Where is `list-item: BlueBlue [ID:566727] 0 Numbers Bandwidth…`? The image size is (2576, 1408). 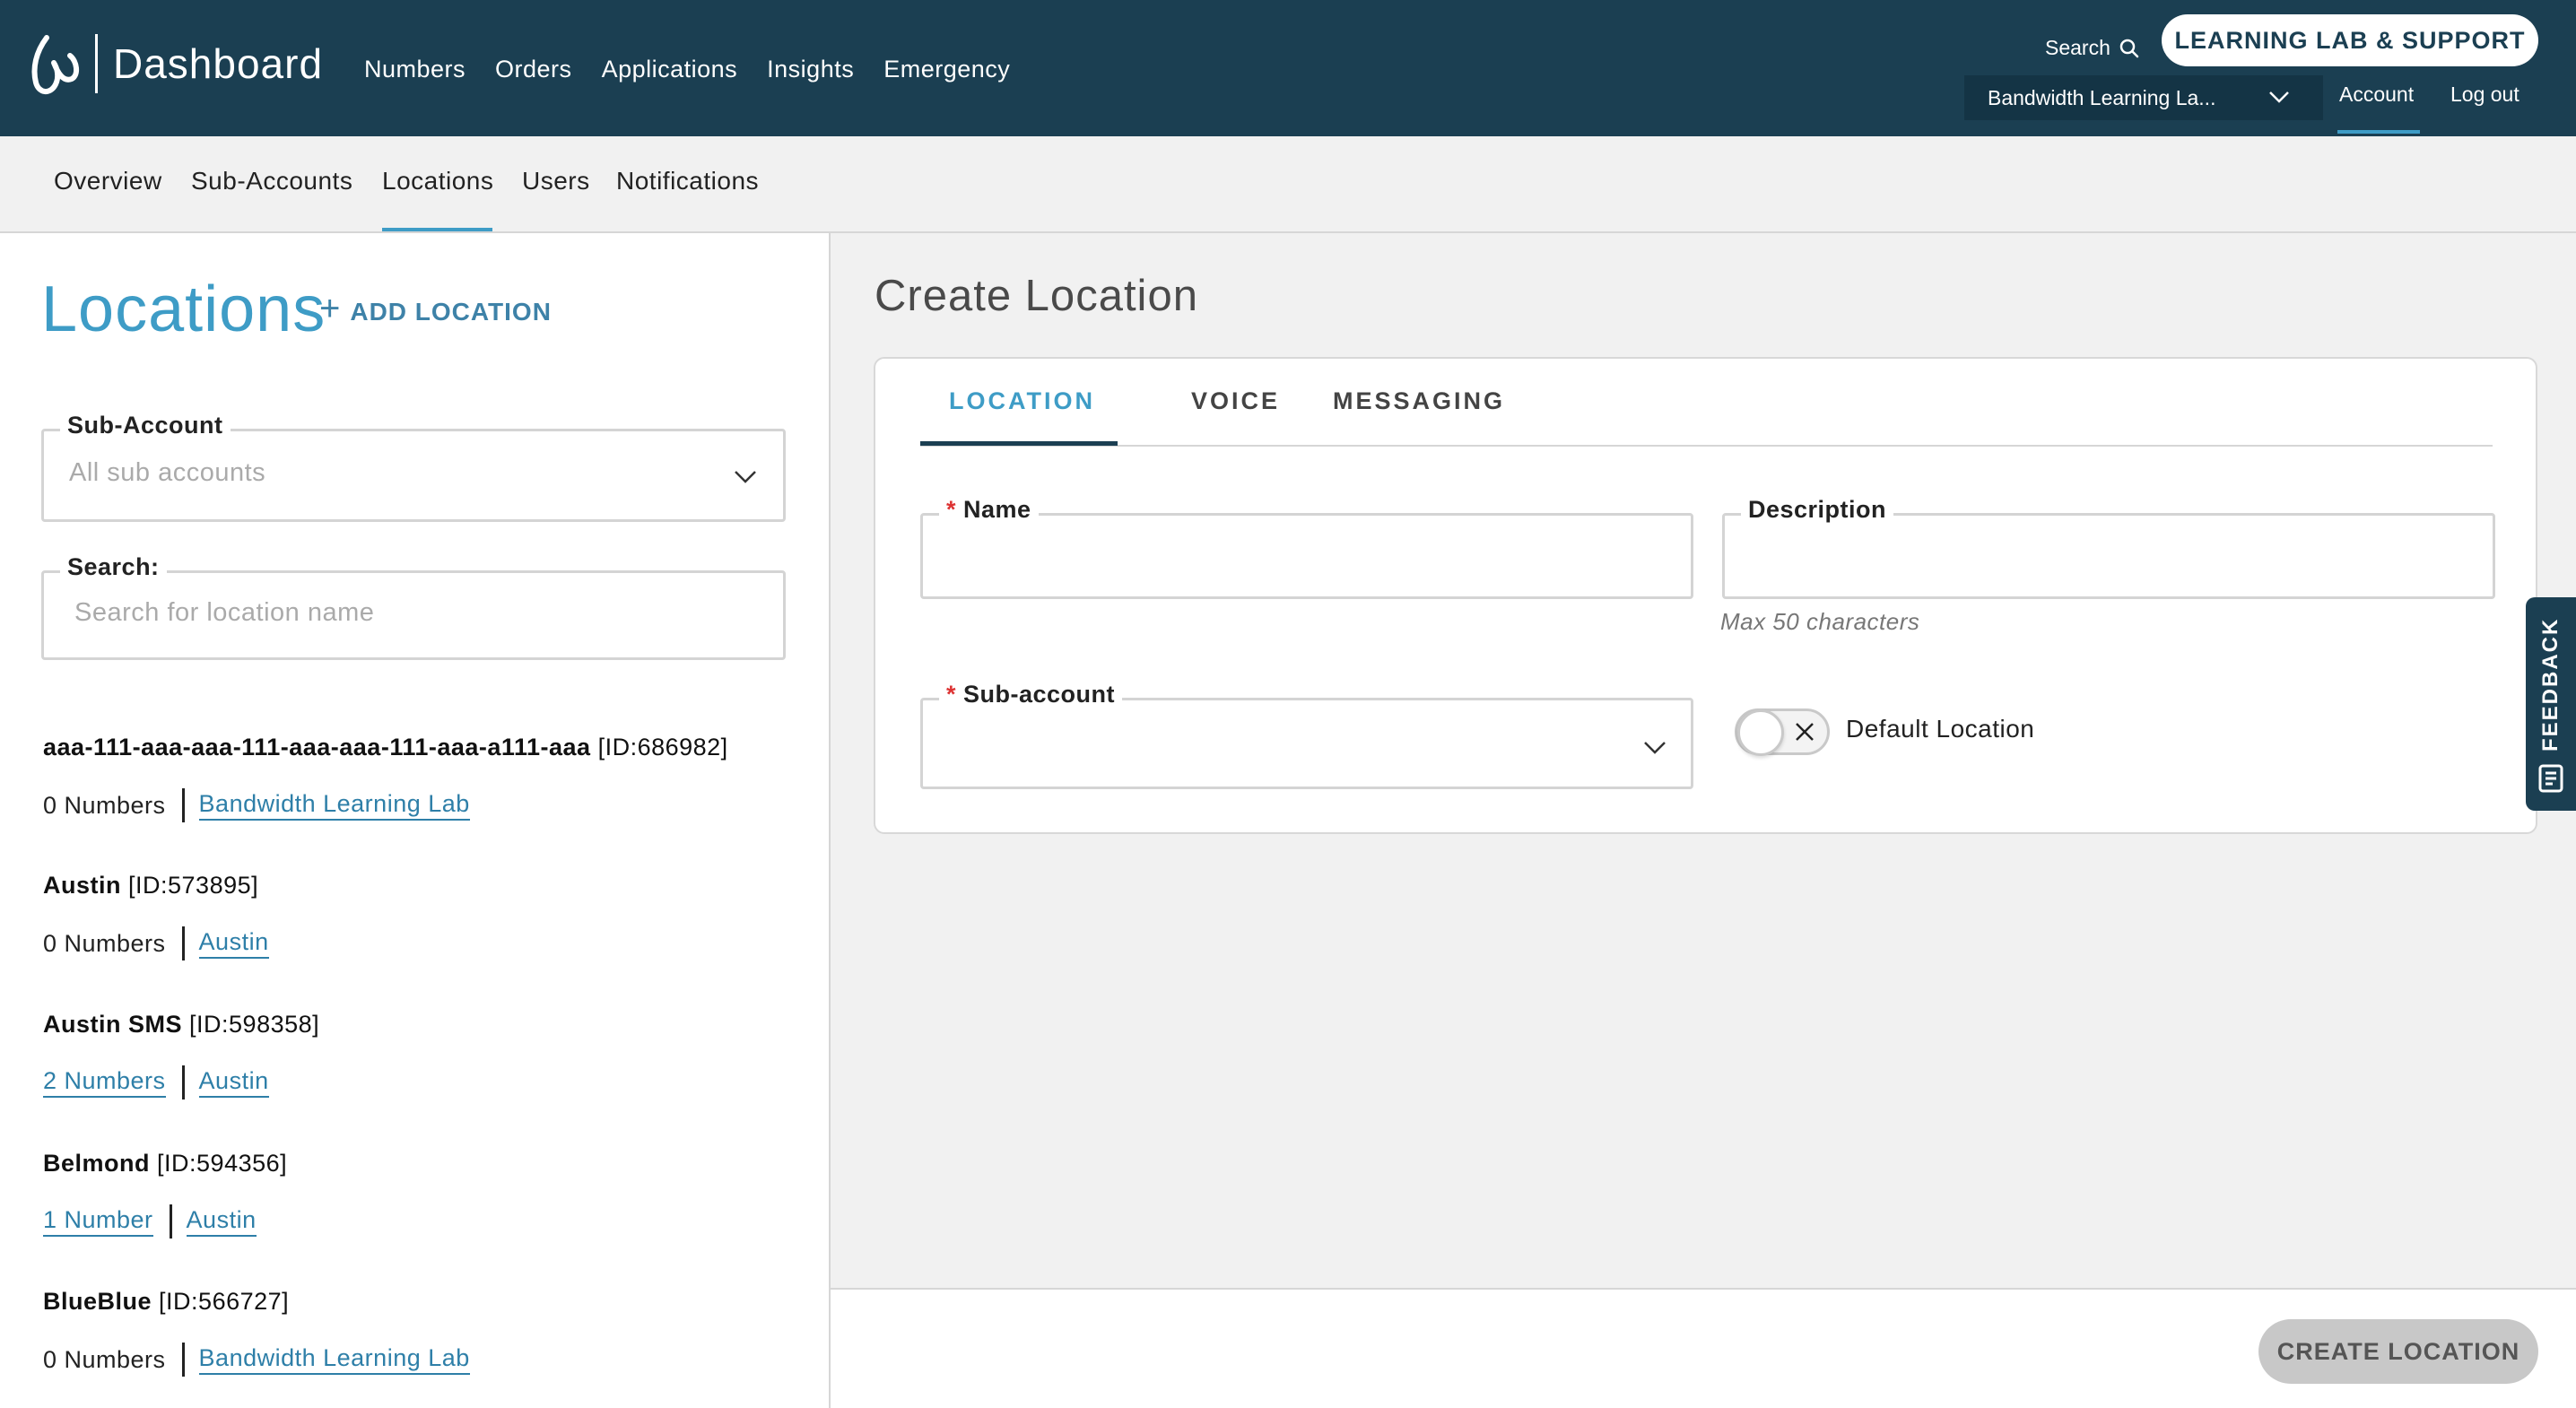
list-item: BlueBlue [ID:566727] 0 Numbers Bandwidth… is located at coordinates (256, 1332).